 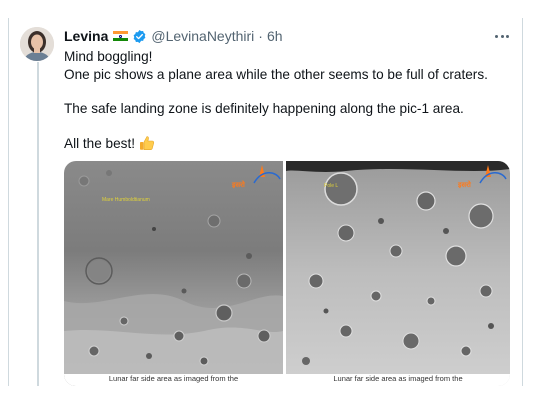 I want to click on thread-connector-line, so click(x=38, y=224).